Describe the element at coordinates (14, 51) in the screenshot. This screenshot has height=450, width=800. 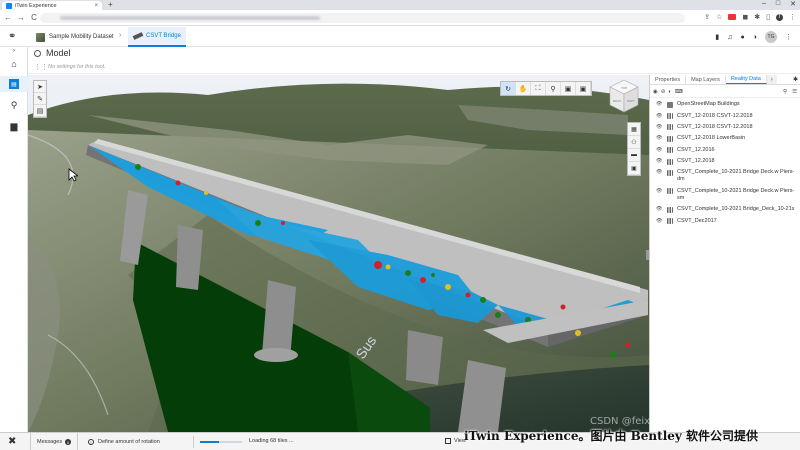
I see `rail-expand-button: ›` at that location.